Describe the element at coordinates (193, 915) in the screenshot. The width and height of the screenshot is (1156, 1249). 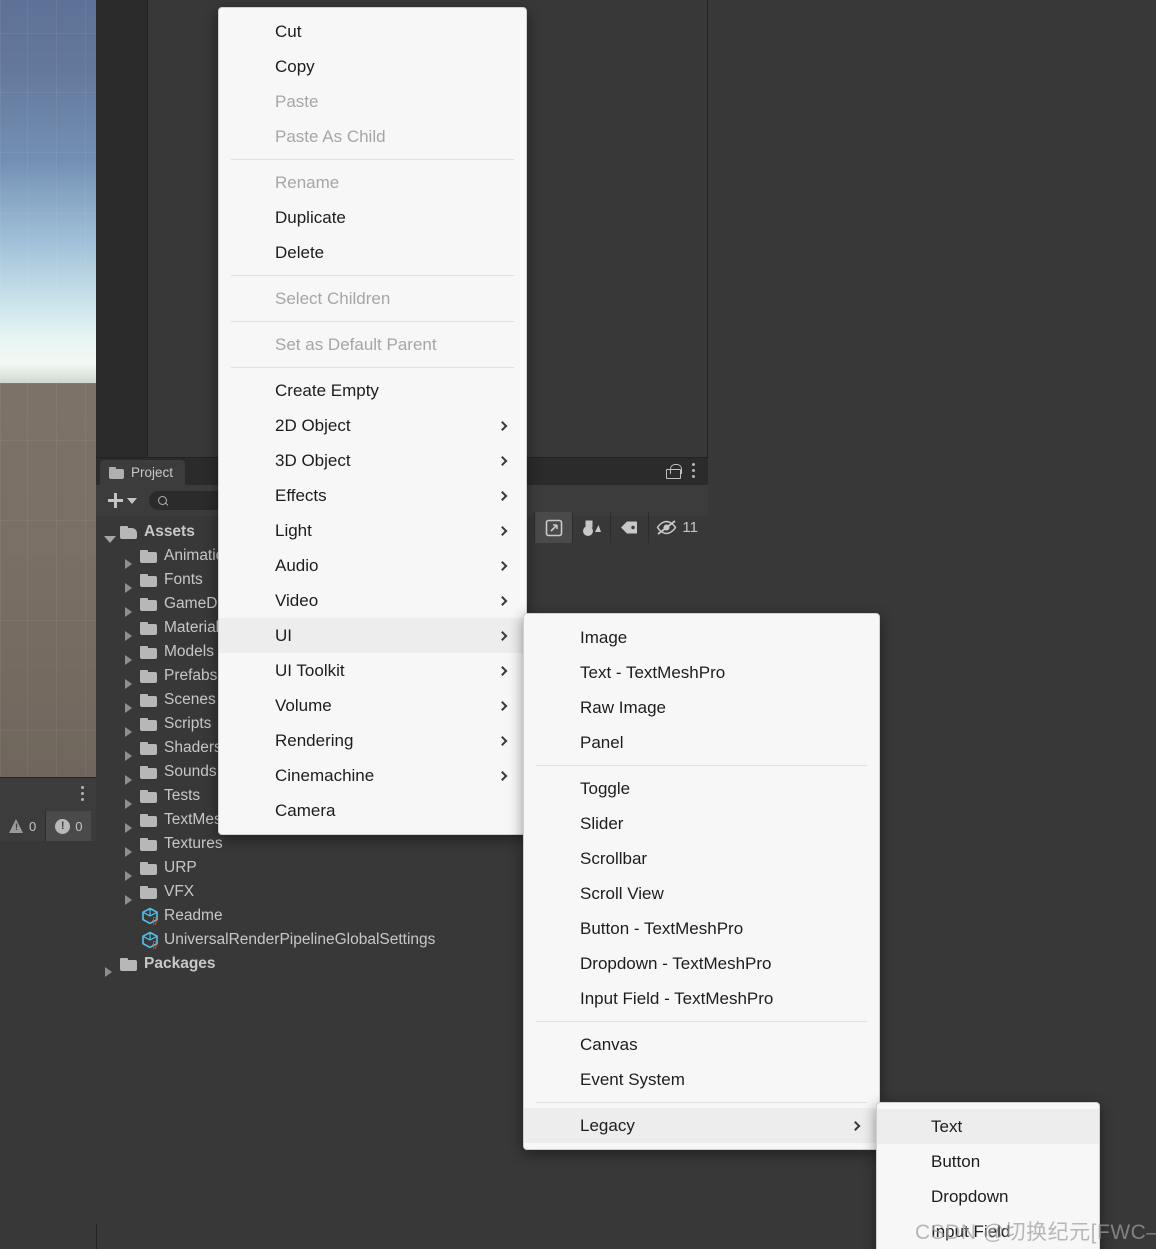
I see `tree-item-label: Readme` at that location.